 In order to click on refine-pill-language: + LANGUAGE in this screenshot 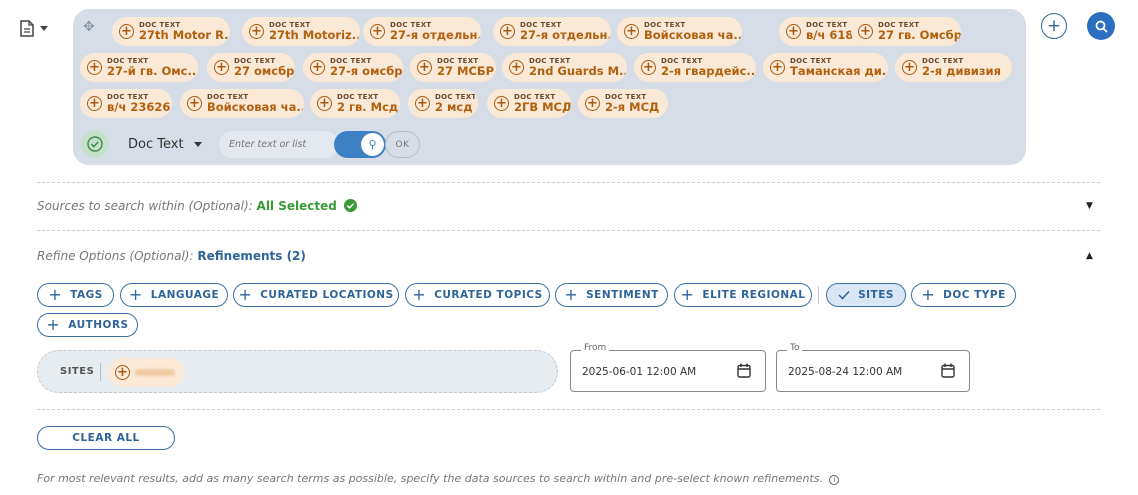, I will do `click(174, 295)`.